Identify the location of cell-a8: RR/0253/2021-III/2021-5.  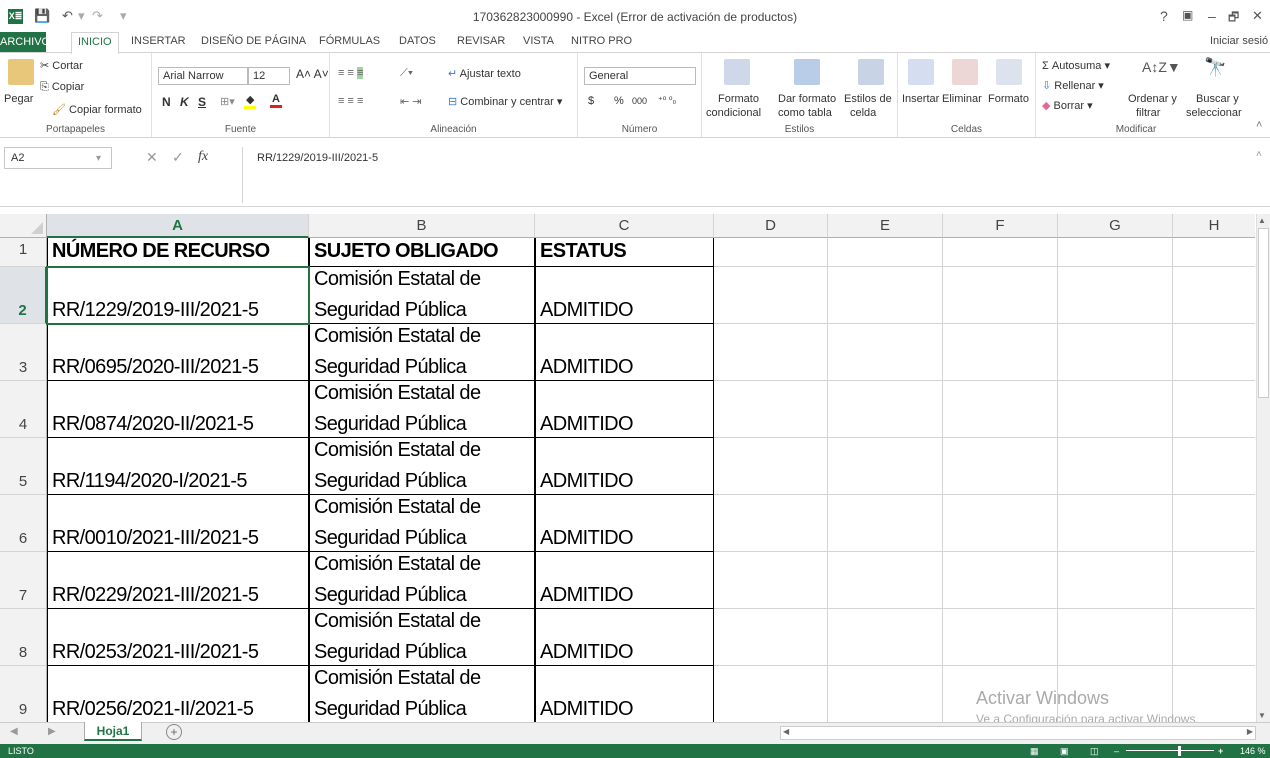
(178, 637).